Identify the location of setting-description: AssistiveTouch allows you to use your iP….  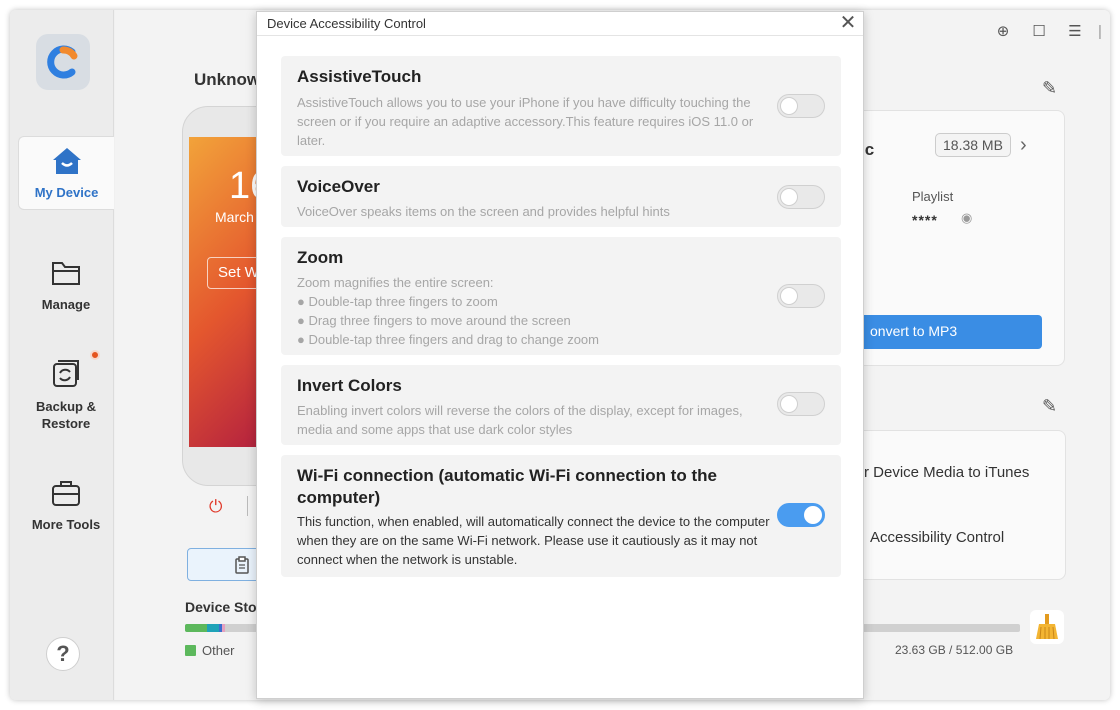
(525, 121).